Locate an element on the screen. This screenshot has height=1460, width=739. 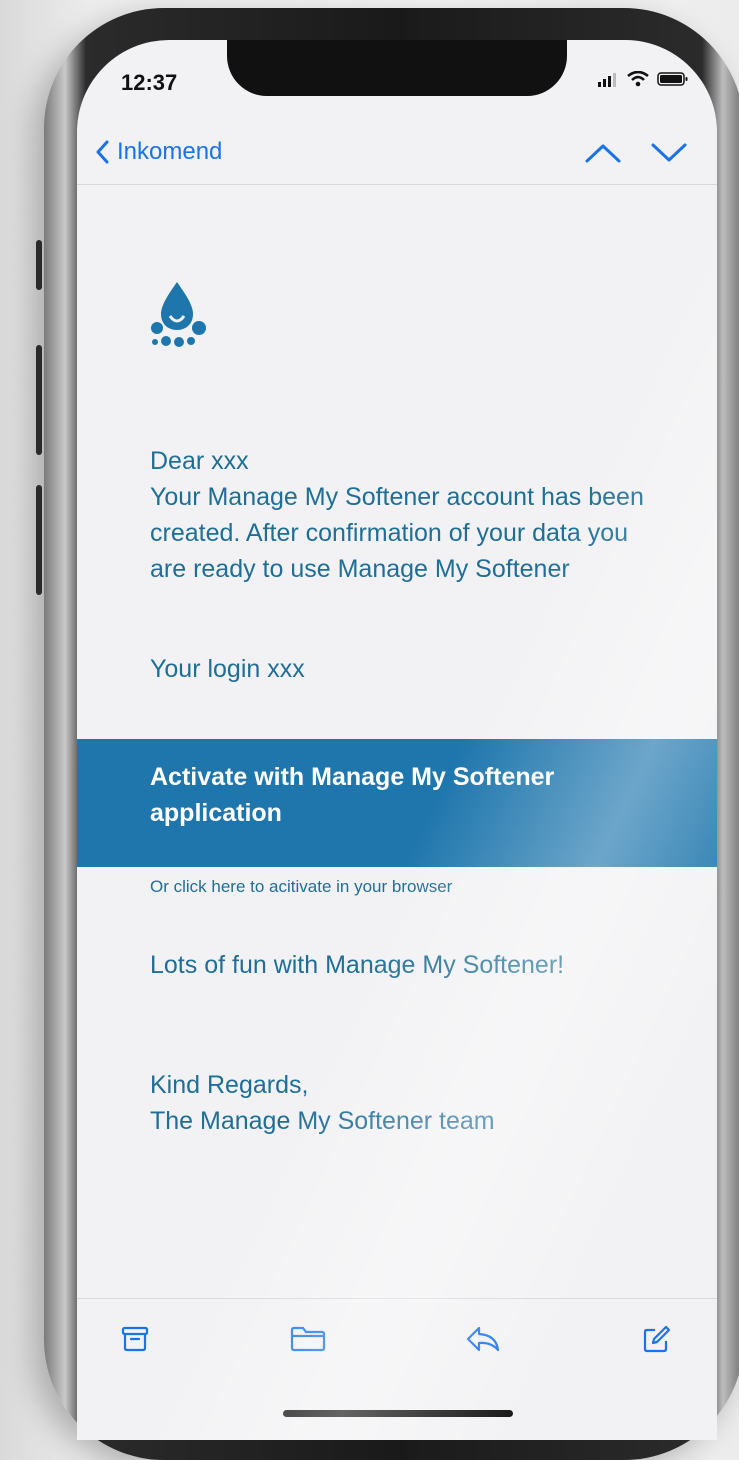
signal-icon is located at coordinates (607, 80).